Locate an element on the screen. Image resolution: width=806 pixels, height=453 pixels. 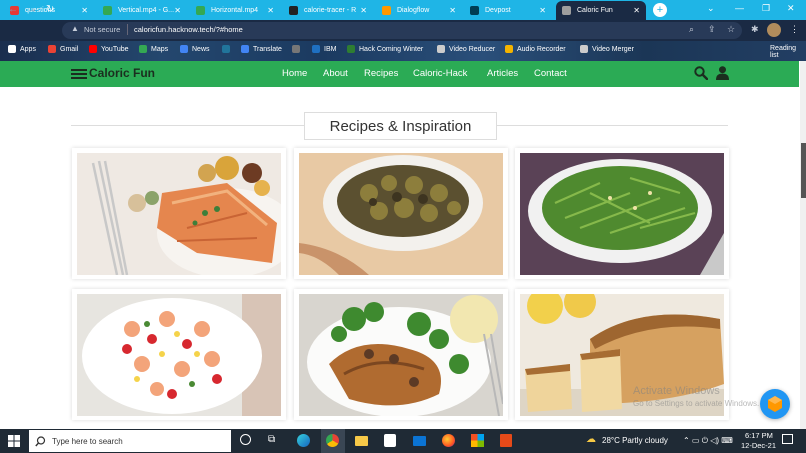
notifications-icon is located at coordinates (787, 439).